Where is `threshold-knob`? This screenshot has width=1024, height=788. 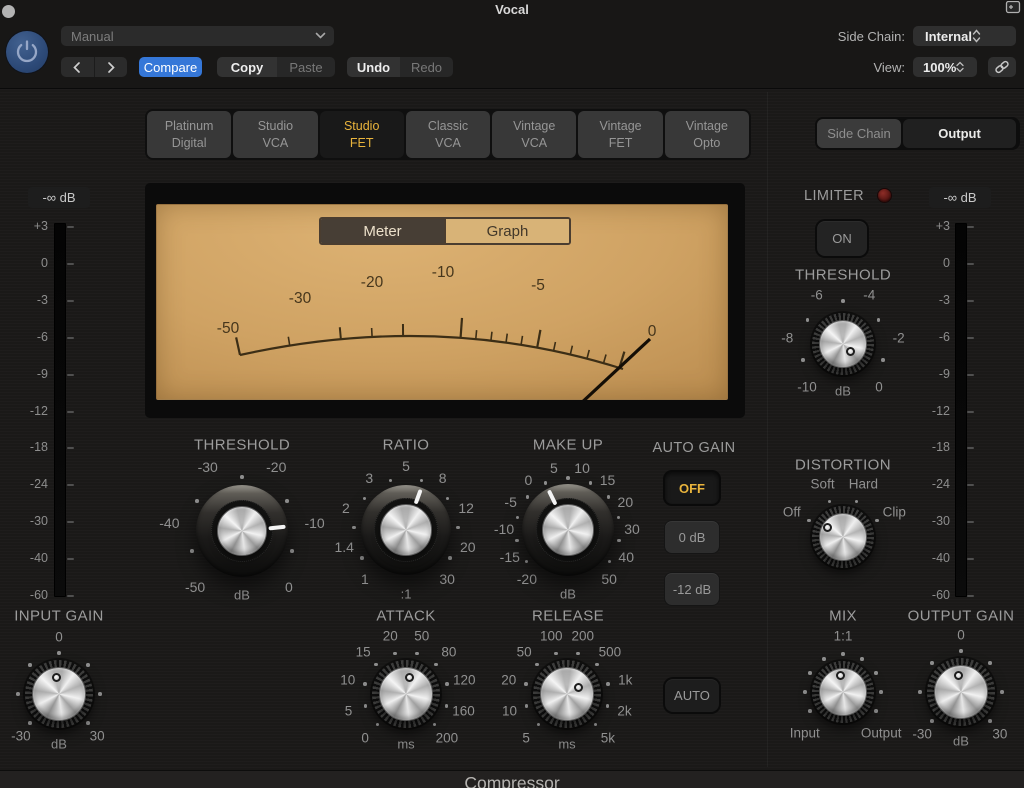 threshold-knob is located at coordinates (242, 531).